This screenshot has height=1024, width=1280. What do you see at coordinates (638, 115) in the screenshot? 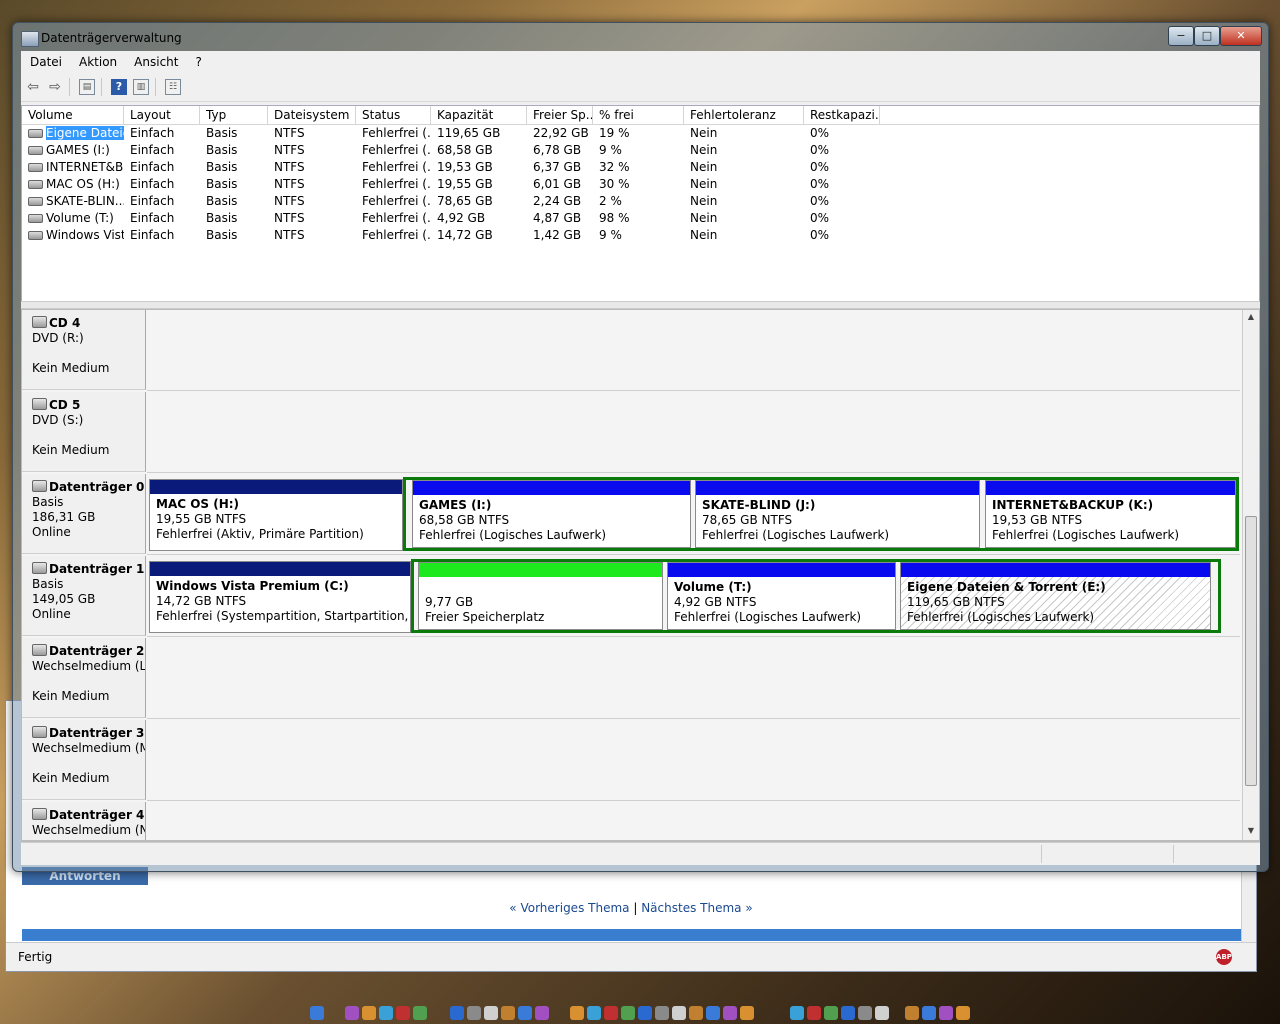
I see `col-prozent-frei: % frei` at bounding box center [638, 115].